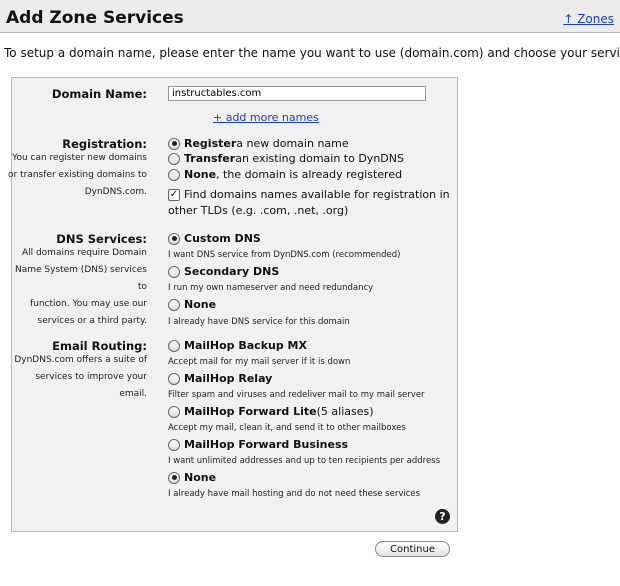 The image size is (620, 586). I want to click on domain-name-input, so click(297, 93).